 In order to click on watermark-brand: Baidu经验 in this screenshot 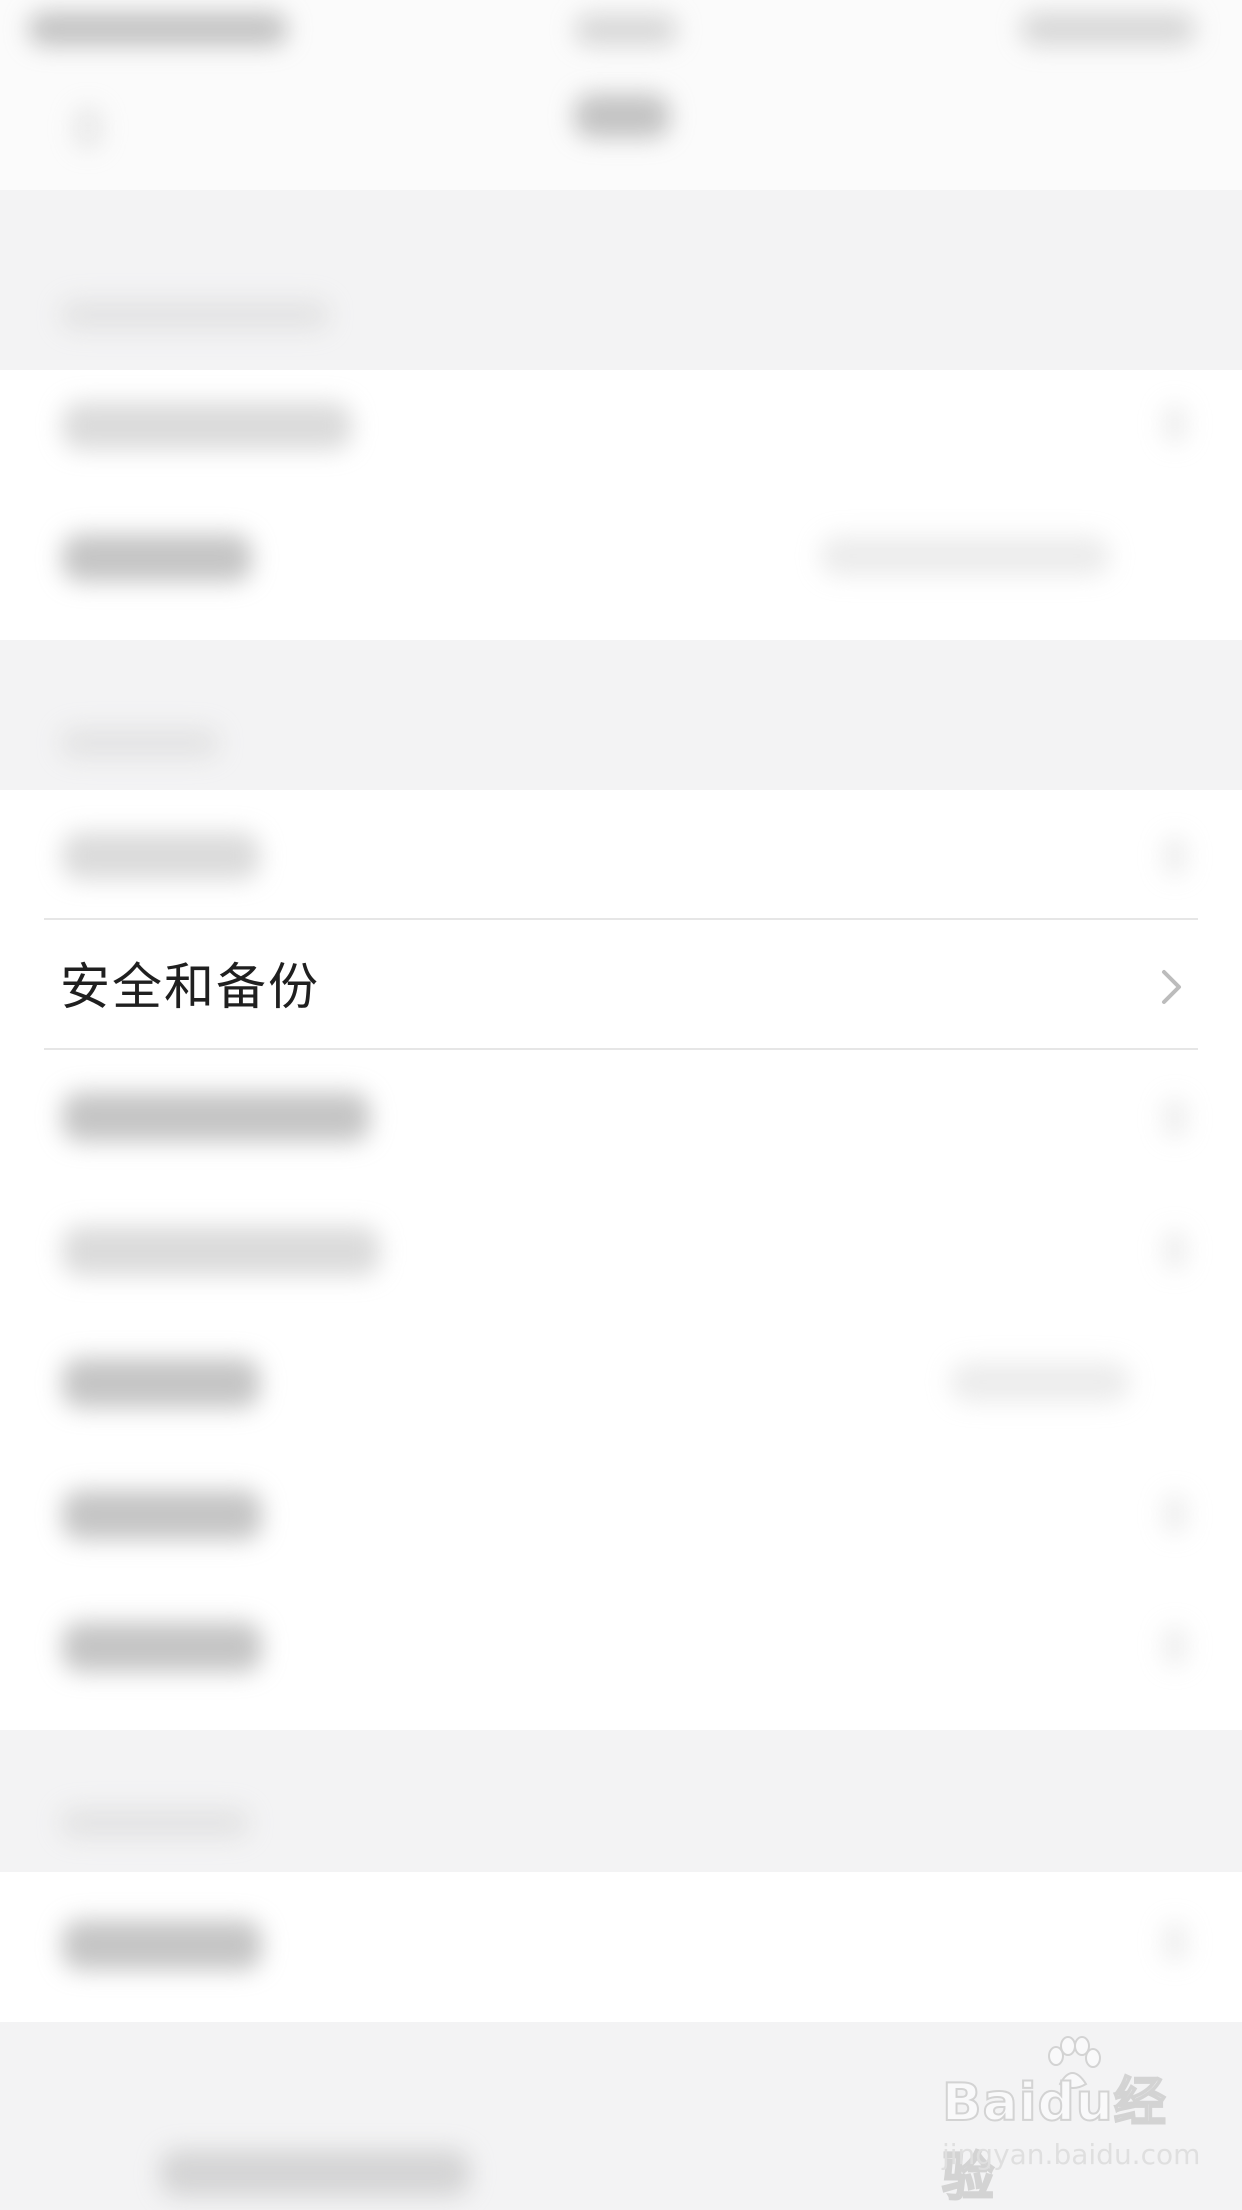, I will do `click(1054, 2140)`.